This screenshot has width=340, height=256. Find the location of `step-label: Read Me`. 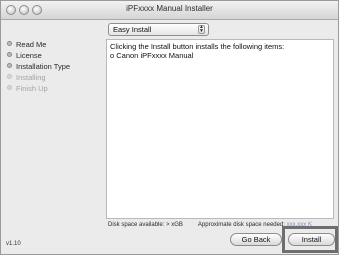

step-label: Read Me is located at coordinates (31, 44).